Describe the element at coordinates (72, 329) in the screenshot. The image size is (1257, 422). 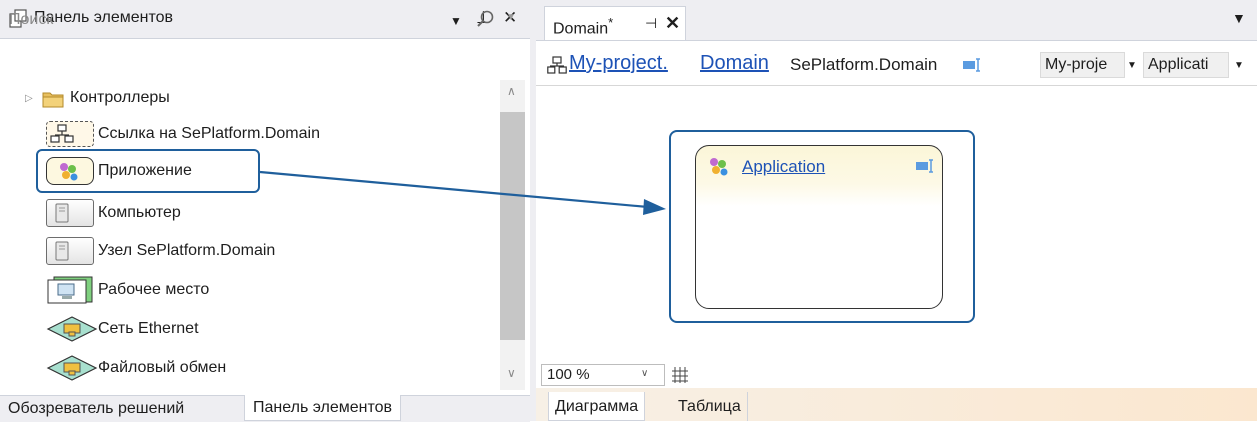
I see `network-icon` at that location.